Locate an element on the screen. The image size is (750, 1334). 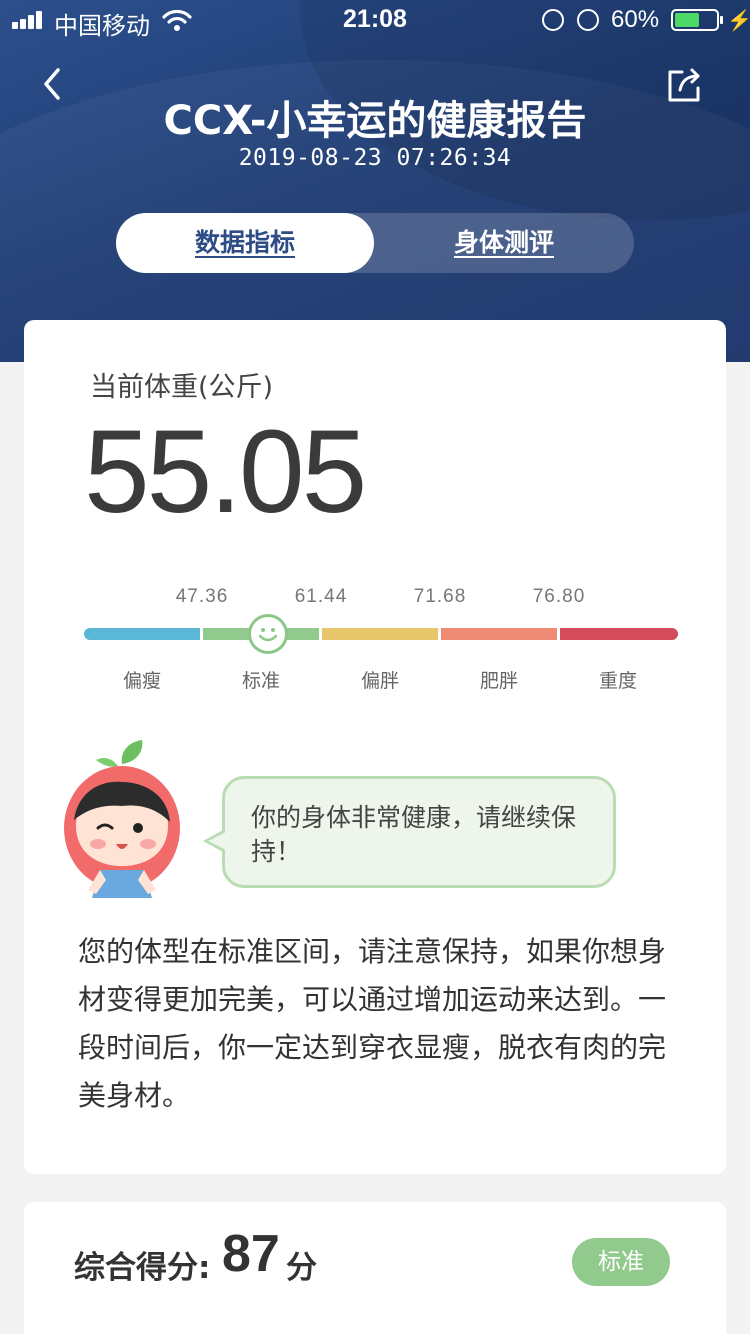
speech-bubble: 你的身体非常健康，请继续保持！ is located at coordinates (409, 832).